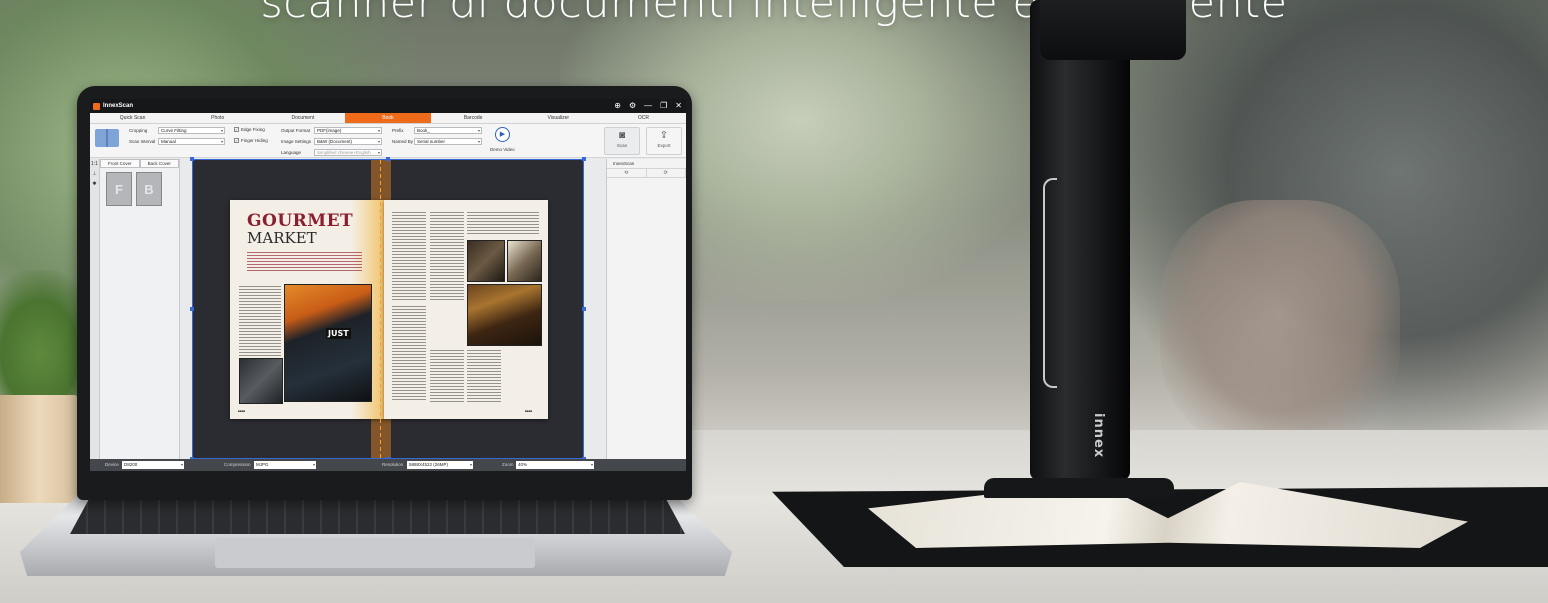 The width and height of the screenshot is (1548, 603). Describe the element at coordinates (1050, 283) in the screenshot. I see `scanner-light-strip` at that location.